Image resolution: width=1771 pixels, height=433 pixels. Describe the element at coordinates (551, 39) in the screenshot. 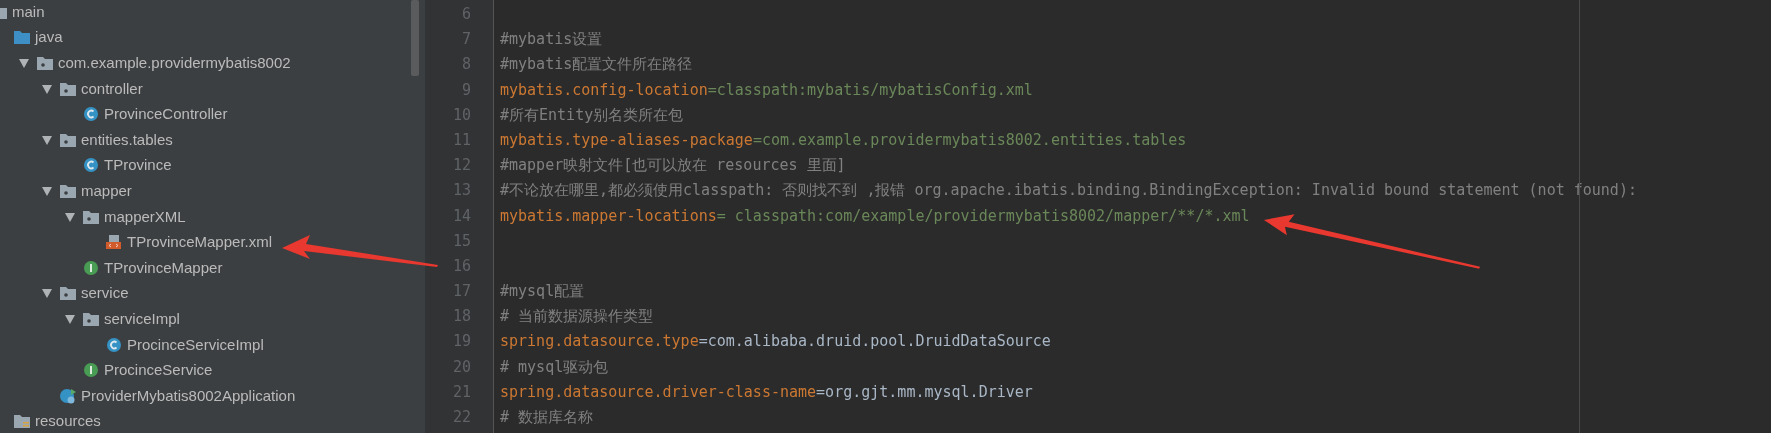

I see `code-line: #mybatis设置` at that location.